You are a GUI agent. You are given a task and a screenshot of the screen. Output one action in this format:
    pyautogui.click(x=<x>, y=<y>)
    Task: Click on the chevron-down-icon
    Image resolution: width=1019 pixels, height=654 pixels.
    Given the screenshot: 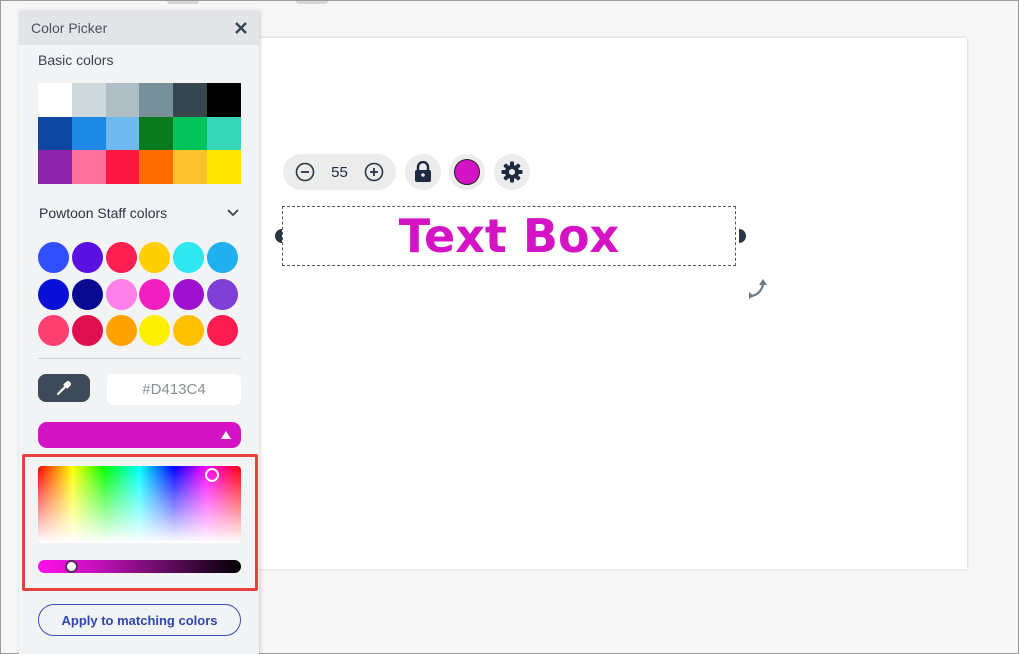 What is the action you would take?
    pyautogui.click(x=233, y=213)
    